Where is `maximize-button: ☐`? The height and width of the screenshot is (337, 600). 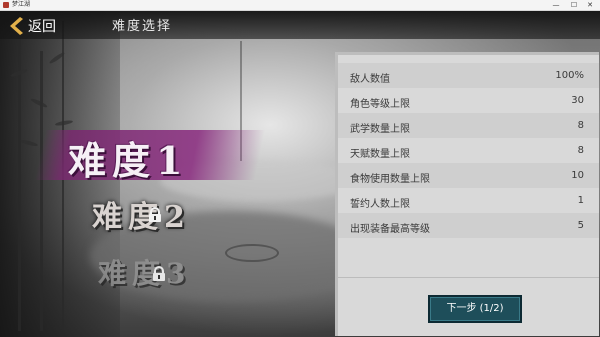
maximize-button: ☐ is located at coordinates (574, 5).